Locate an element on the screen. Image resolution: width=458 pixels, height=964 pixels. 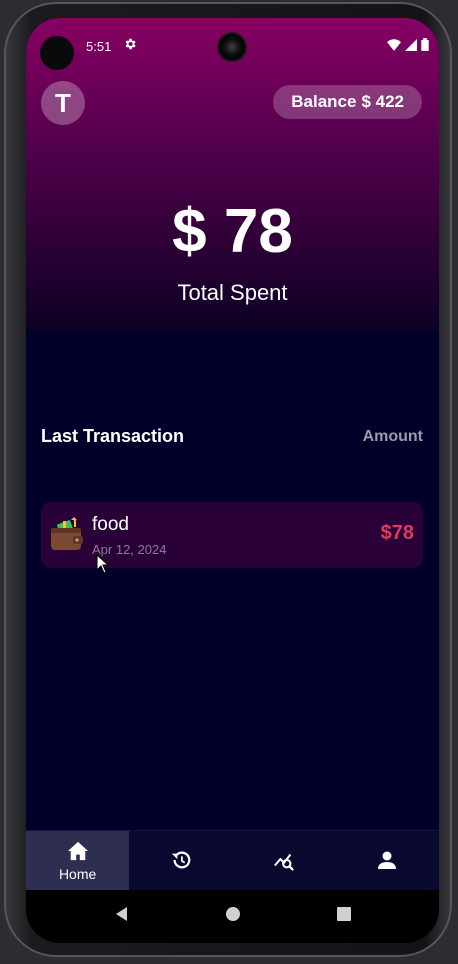
wallet-icon is located at coordinates (67, 534).